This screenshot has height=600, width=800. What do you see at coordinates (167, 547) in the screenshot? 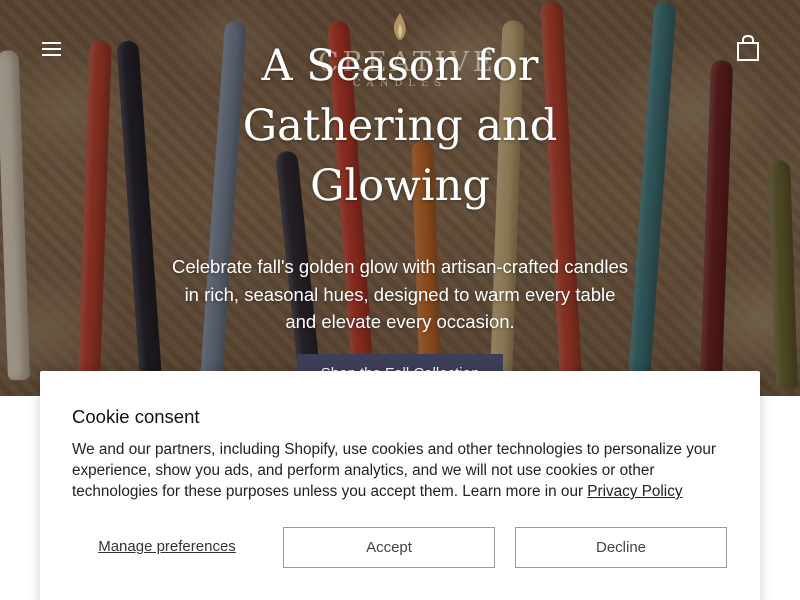
I see `manage-preferences-button: Manage preferences` at bounding box center [167, 547].